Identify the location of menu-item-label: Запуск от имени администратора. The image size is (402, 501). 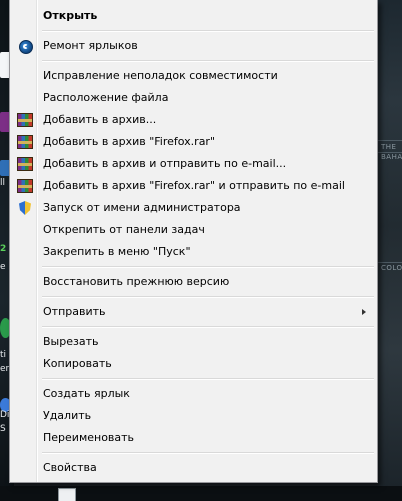
(142, 207).